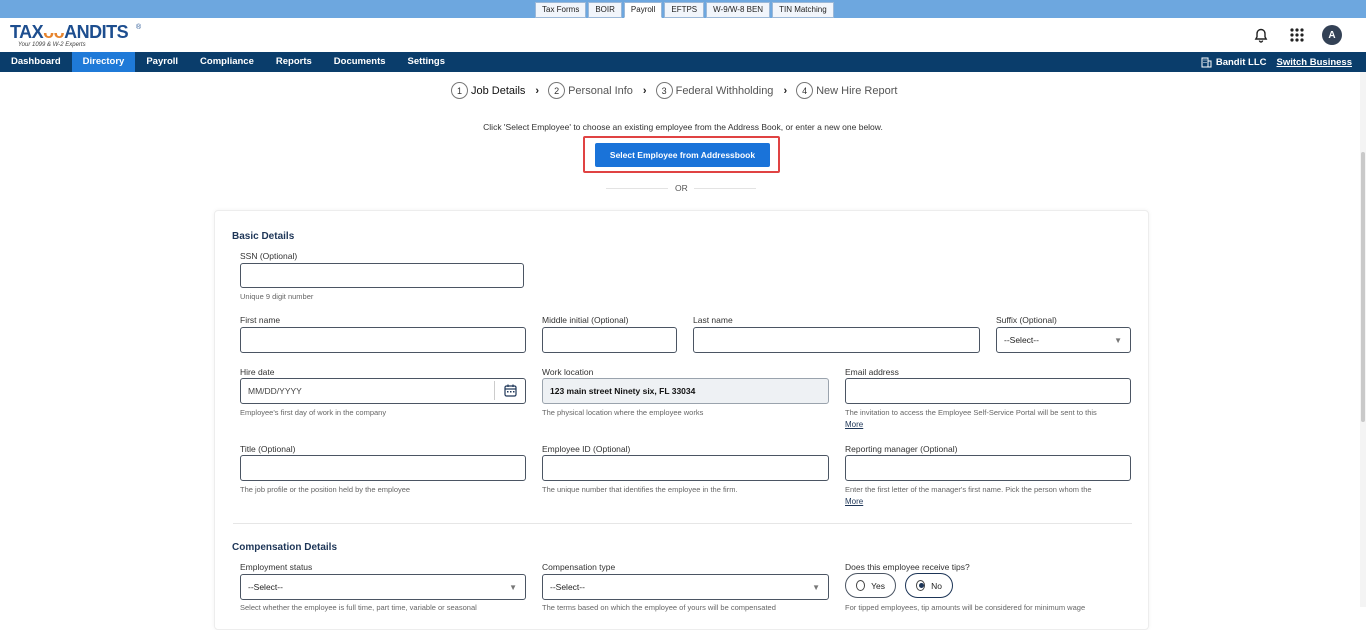 The image size is (1366, 630). Describe the element at coordinates (685, 587) in the screenshot. I see `compensation-type-select: --Select-- ▼` at that location.